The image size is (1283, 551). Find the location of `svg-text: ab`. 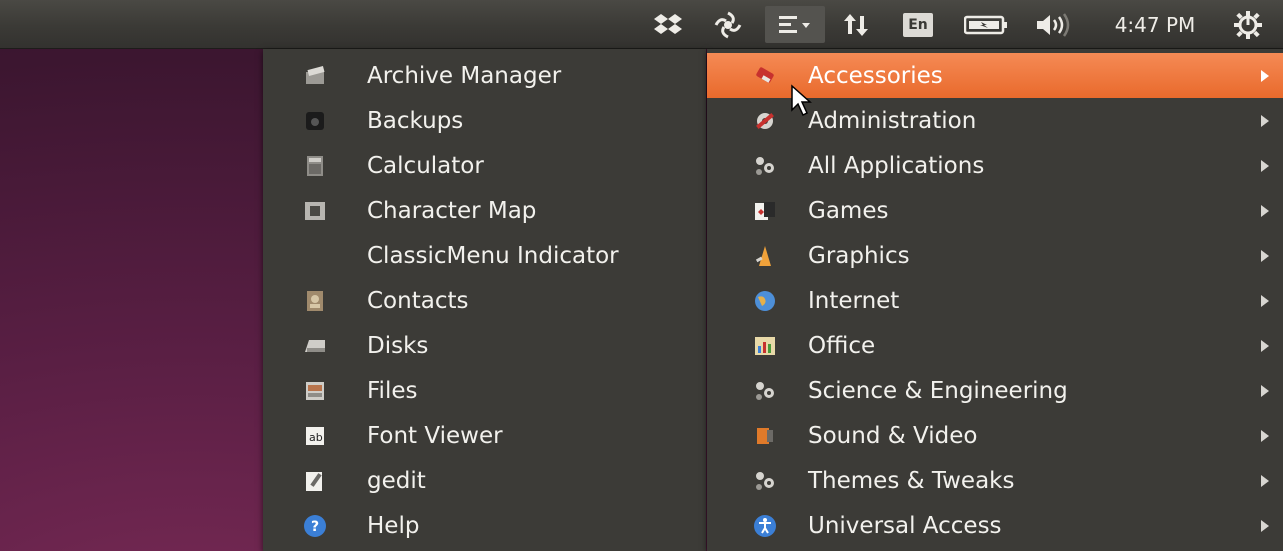

svg-text: ab is located at coordinates (316, 437).